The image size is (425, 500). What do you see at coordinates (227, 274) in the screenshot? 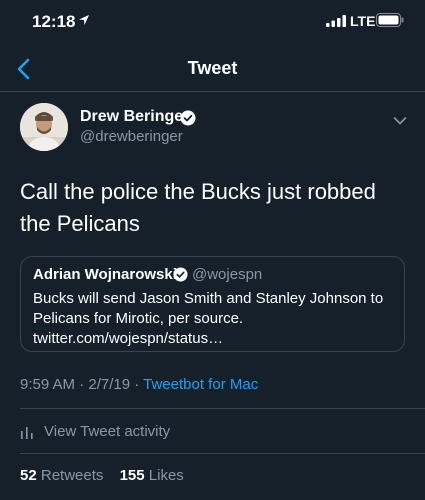
I see `quoted-author-handle: @wojespn` at bounding box center [227, 274].